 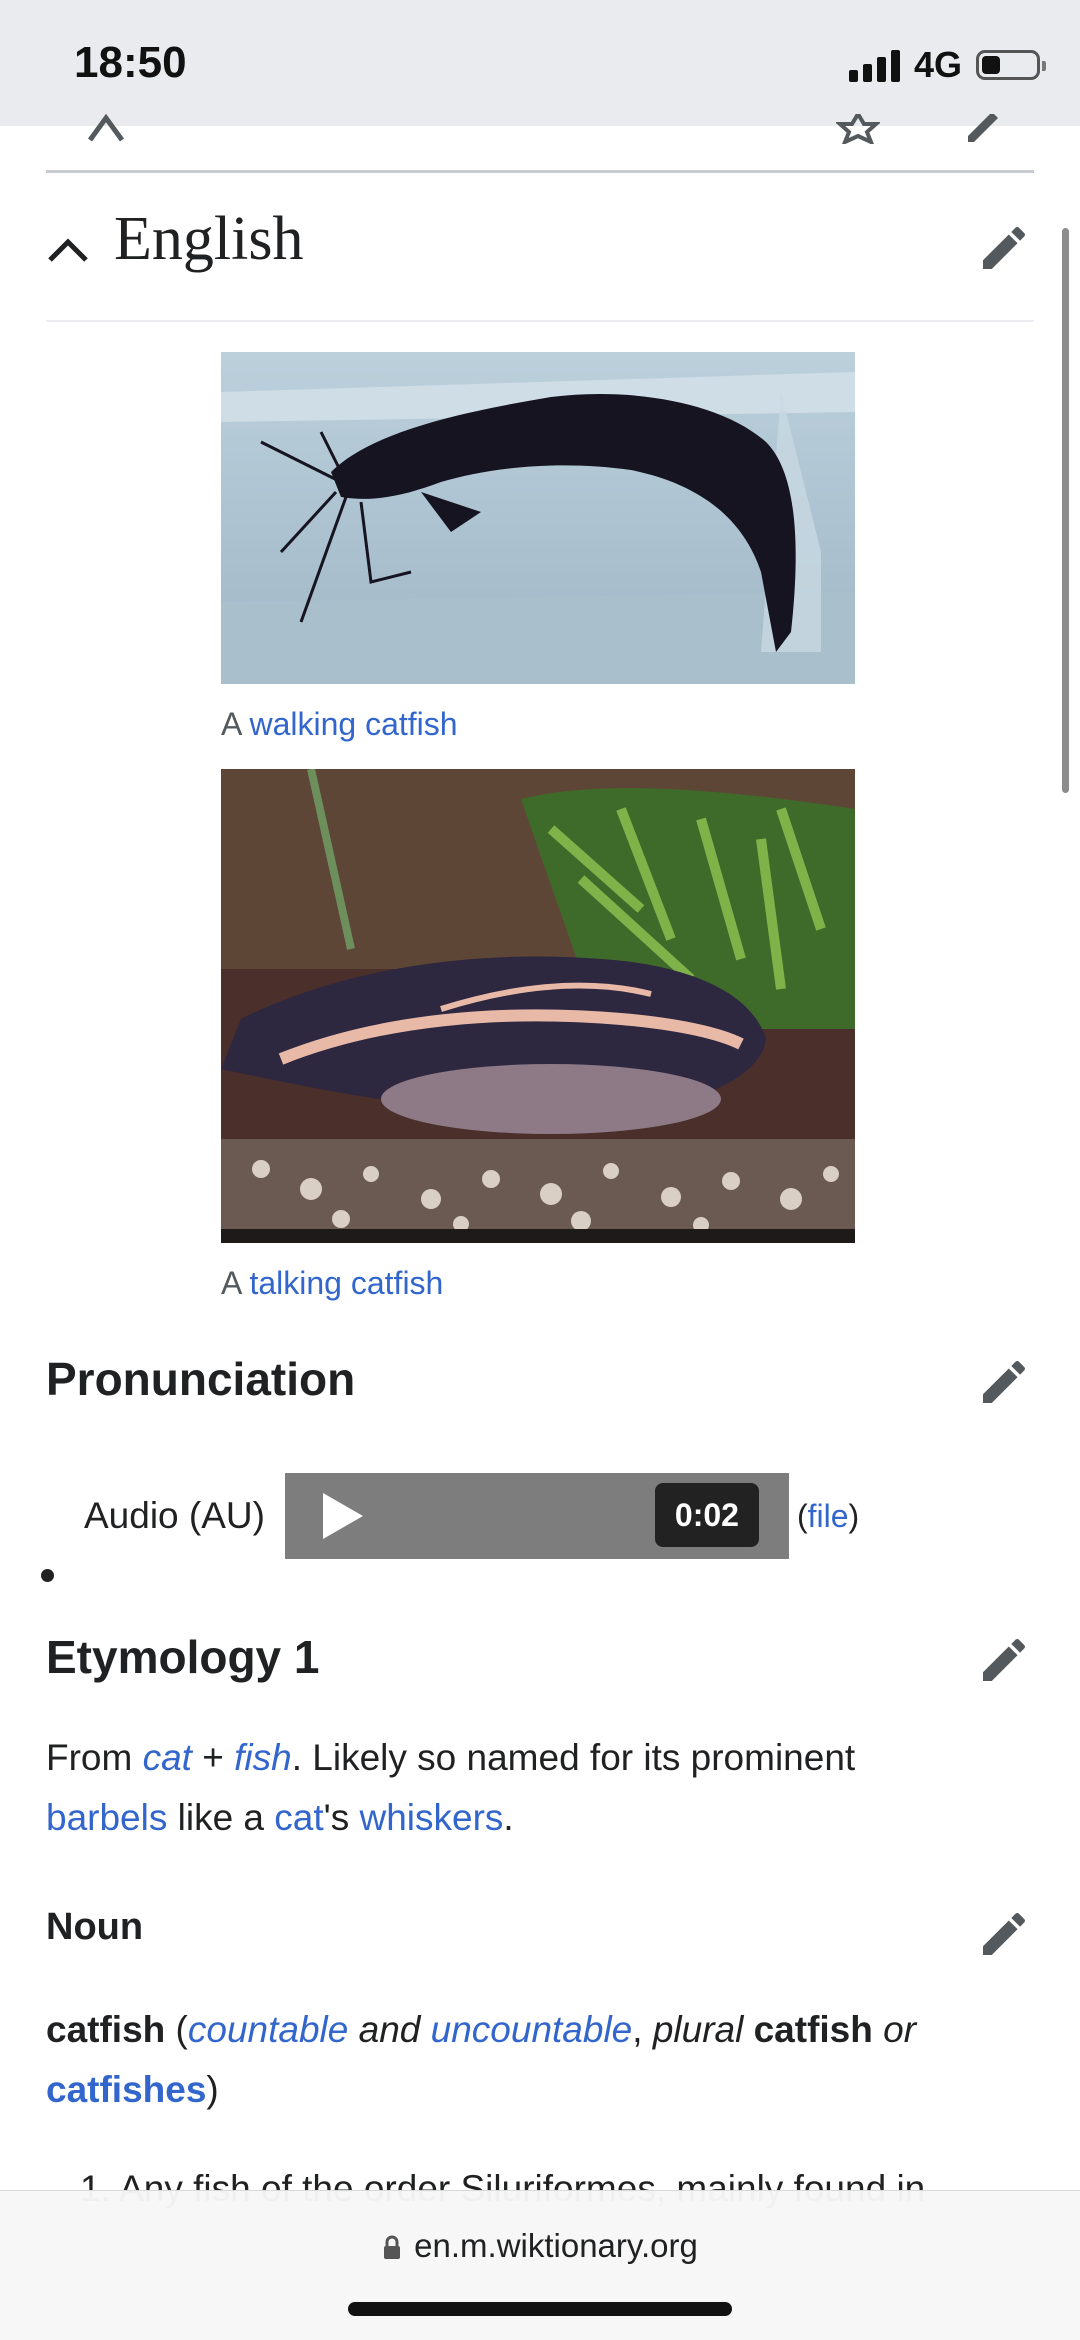 I want to click on audio-label: Audio (AU), so click(x=174, y=1515).